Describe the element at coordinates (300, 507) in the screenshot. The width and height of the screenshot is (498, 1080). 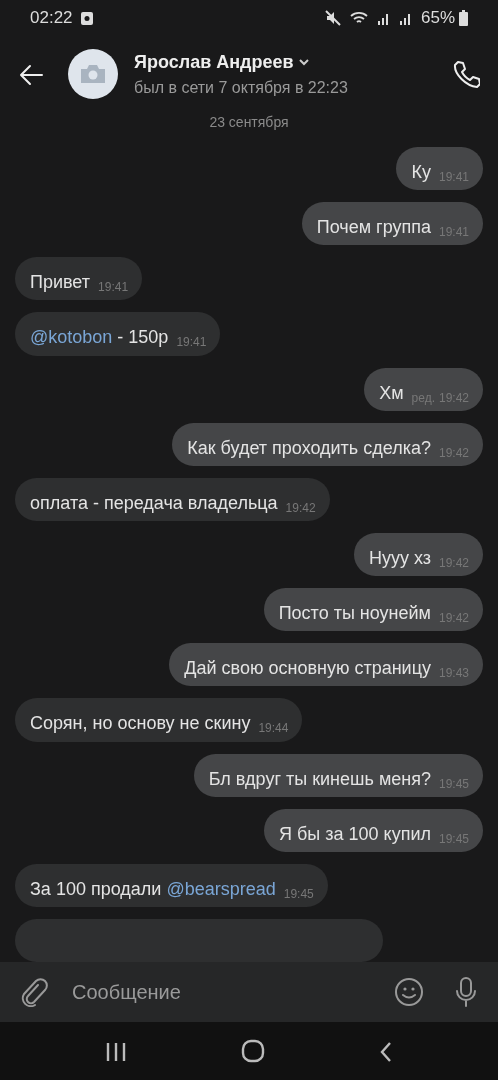
I see `message-time: 19:42` at that location.